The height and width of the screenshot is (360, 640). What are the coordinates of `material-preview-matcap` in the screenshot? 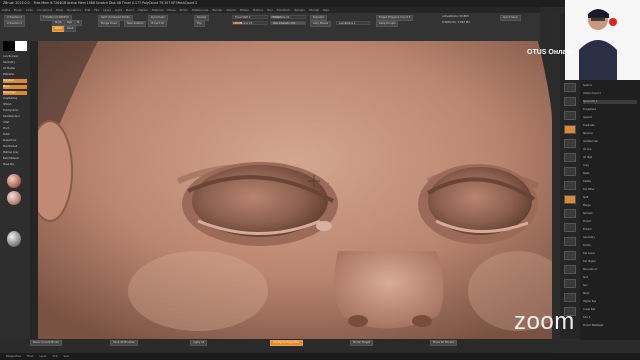 It's located at (14, 198).